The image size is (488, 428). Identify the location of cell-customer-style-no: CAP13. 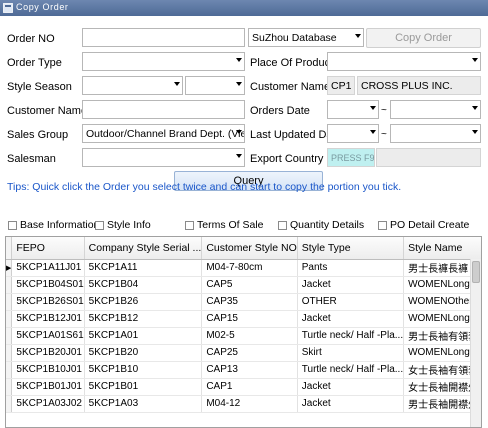
(249, 370).